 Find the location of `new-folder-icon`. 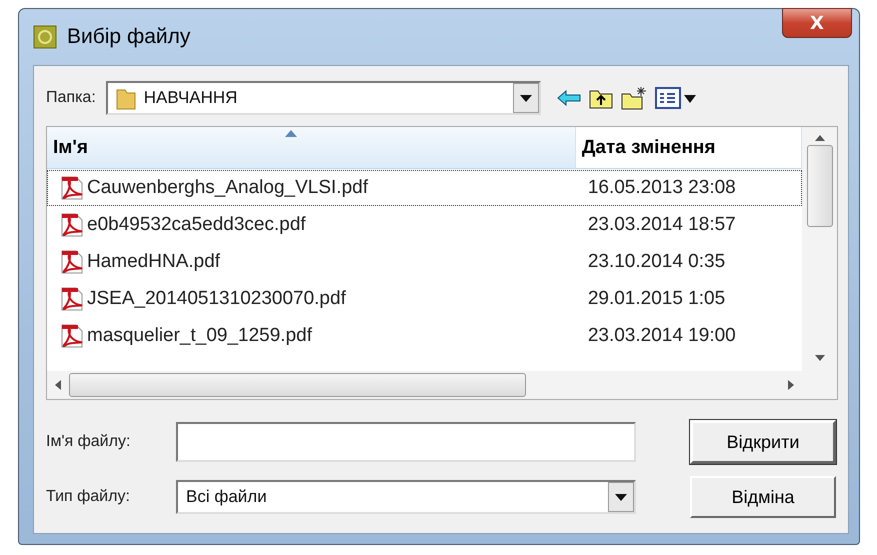

new-folder-icon is located at coordinates (633, 98).